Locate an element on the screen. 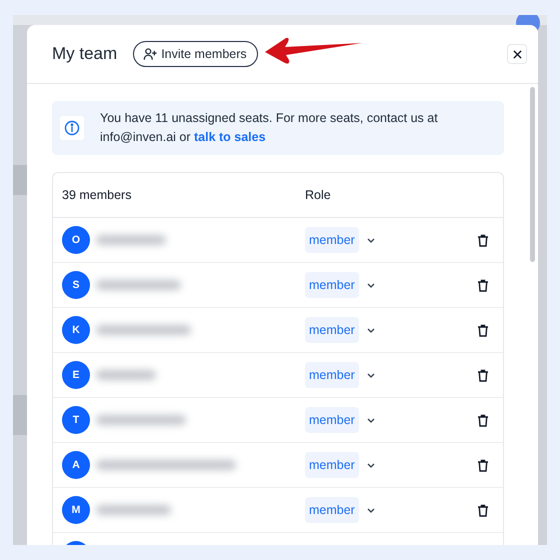  info-icon is located at coordinates (72, 128).